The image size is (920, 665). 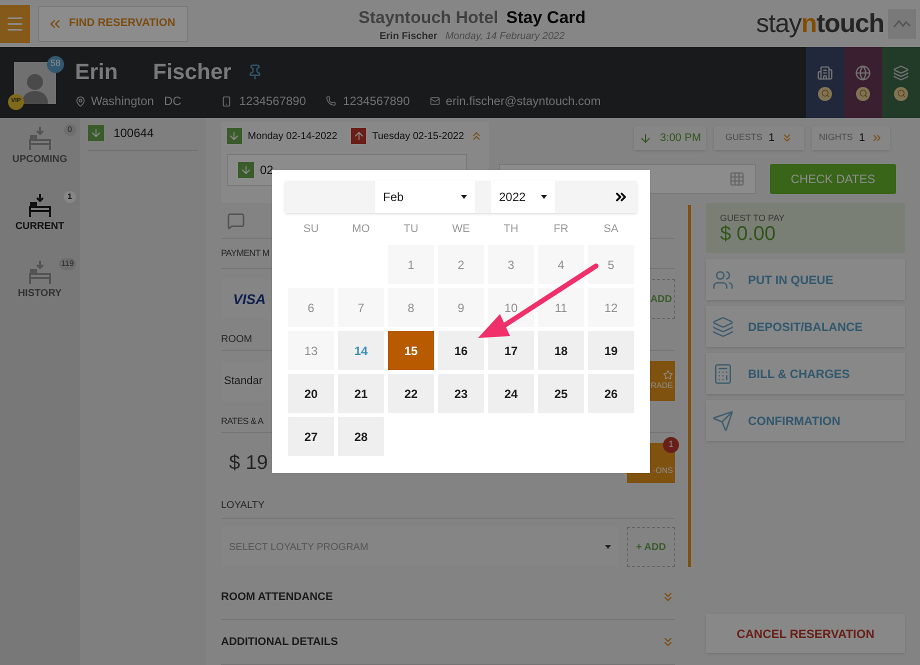 What do you see at coordinates (753, 218) in the screenshot?
I see `balance-label: GUEST TO PAY` at bounding box center [753, 218].